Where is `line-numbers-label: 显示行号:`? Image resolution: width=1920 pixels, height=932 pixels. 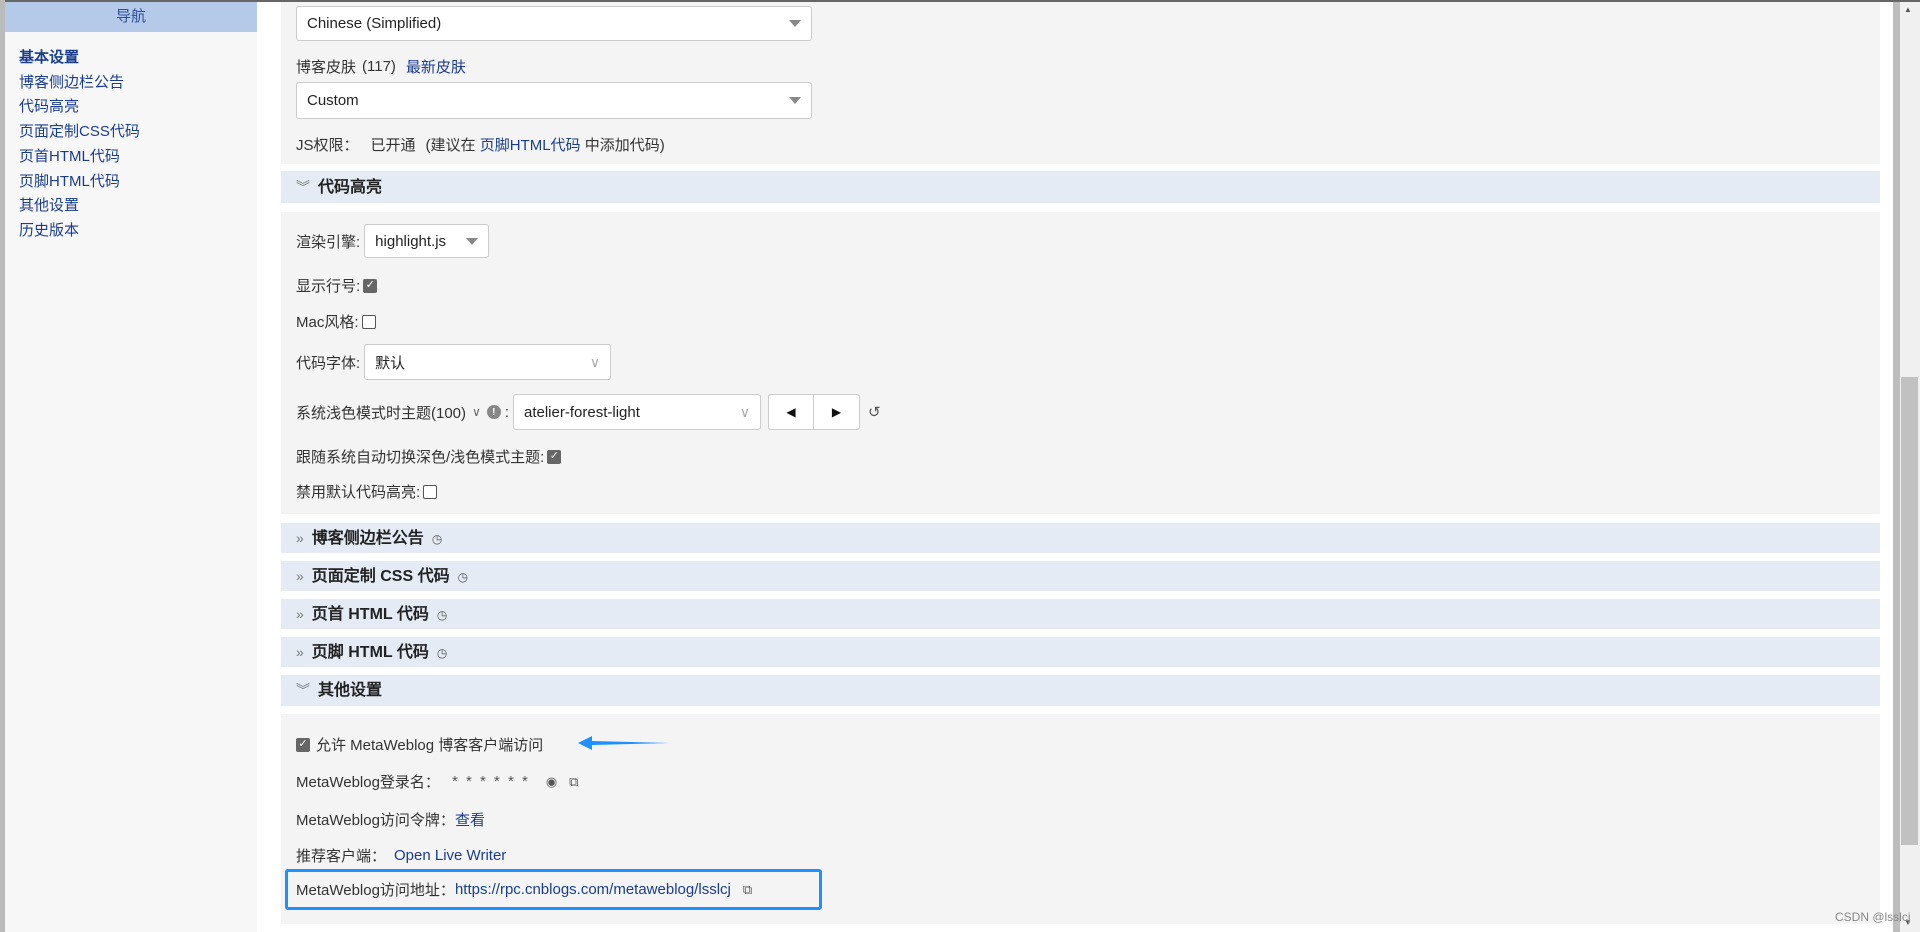
line-numbers-label: 显示行号: is located at coordinates (328, 286).